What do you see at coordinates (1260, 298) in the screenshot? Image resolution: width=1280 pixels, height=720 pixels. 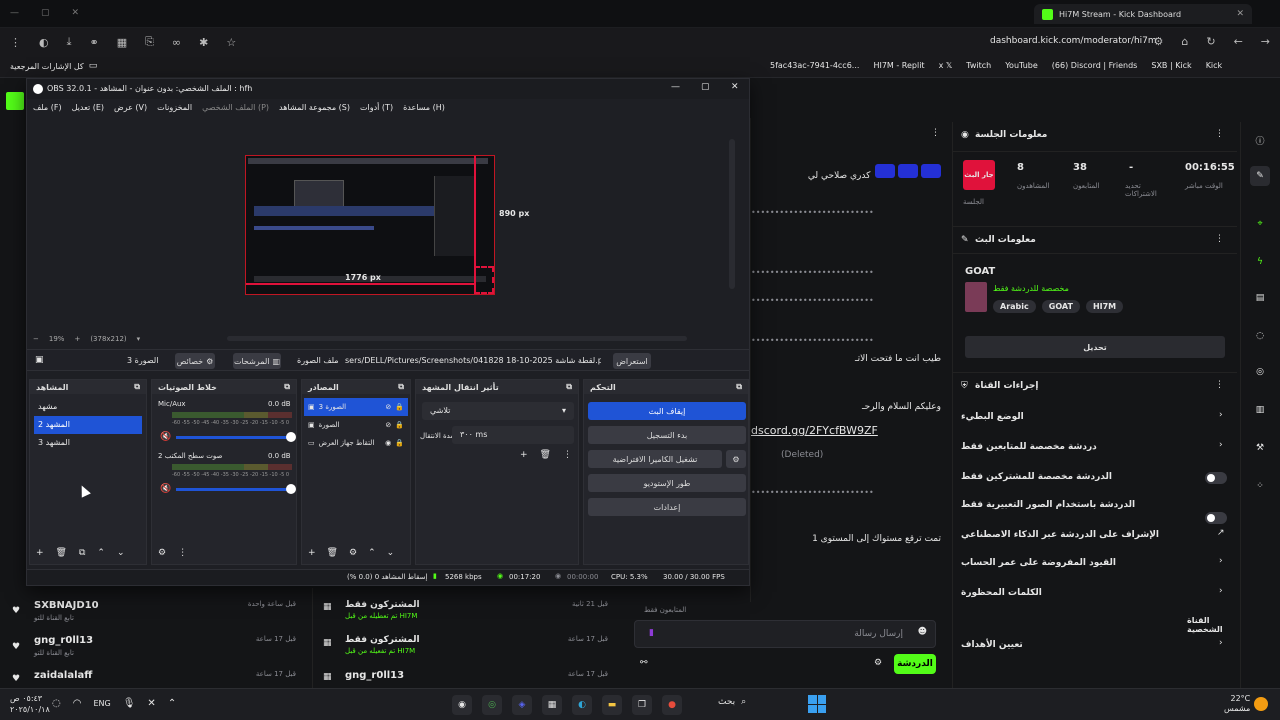 I see `page-icon: ▤` at bounding box center [1260, 298].